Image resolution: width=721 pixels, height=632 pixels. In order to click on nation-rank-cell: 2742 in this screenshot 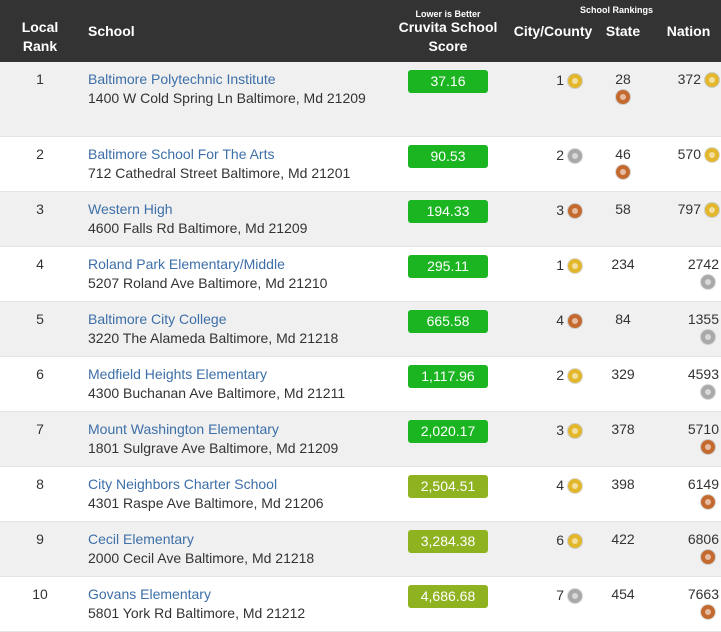, I will do `click(684, 273)`.